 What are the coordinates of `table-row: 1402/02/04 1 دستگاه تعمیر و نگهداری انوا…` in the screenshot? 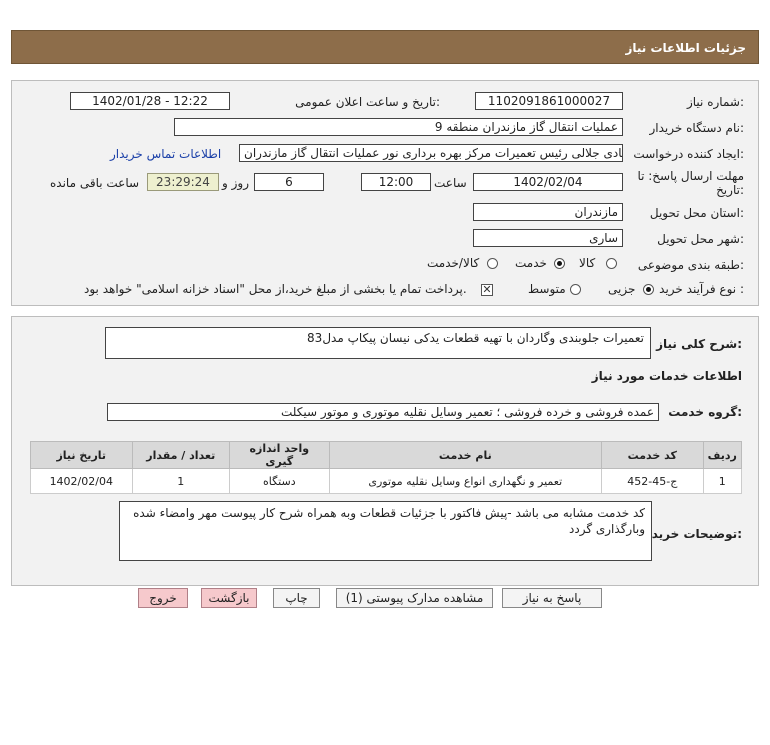 It's located at (386, 481).